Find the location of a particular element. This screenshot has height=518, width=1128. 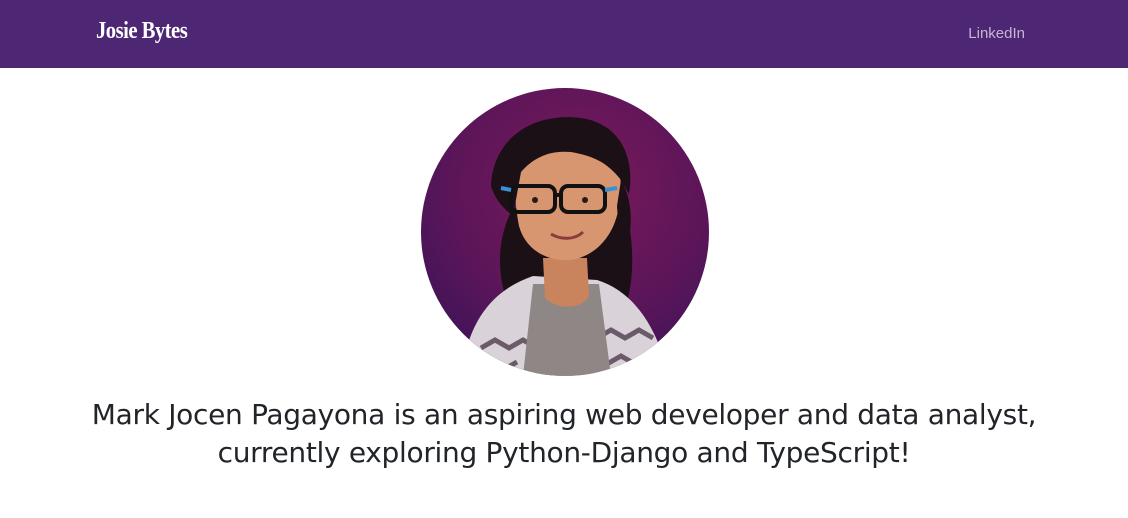

top-navbar: Josie Bytes LinkedIn is located at coordinates (564, 34).